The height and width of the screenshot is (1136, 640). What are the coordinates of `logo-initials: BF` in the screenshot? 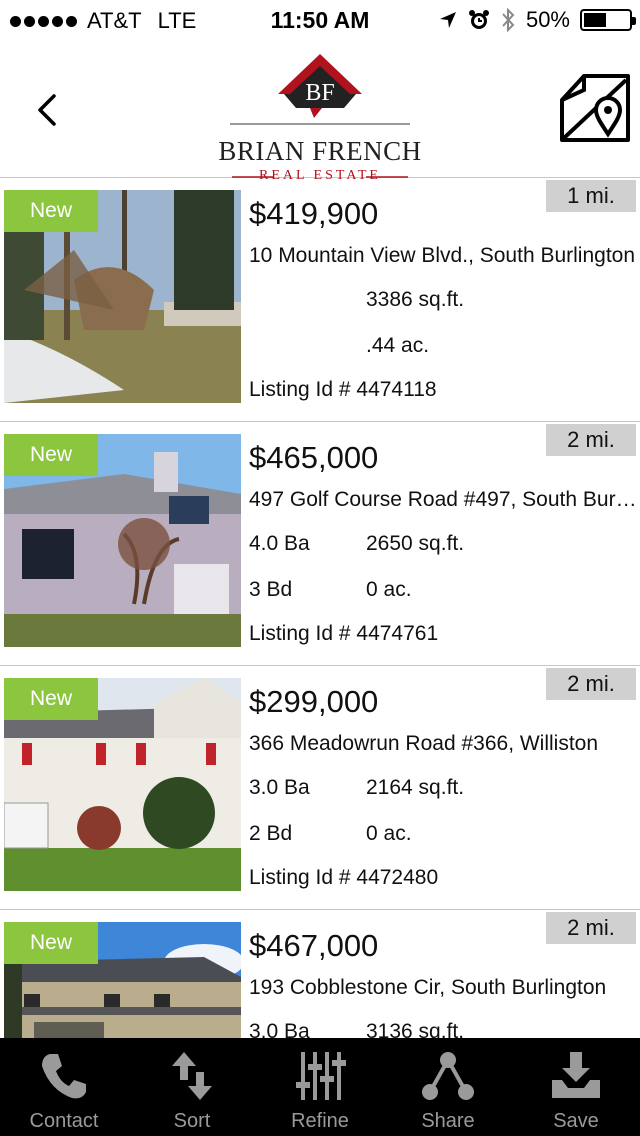 It's located at (319, 93).